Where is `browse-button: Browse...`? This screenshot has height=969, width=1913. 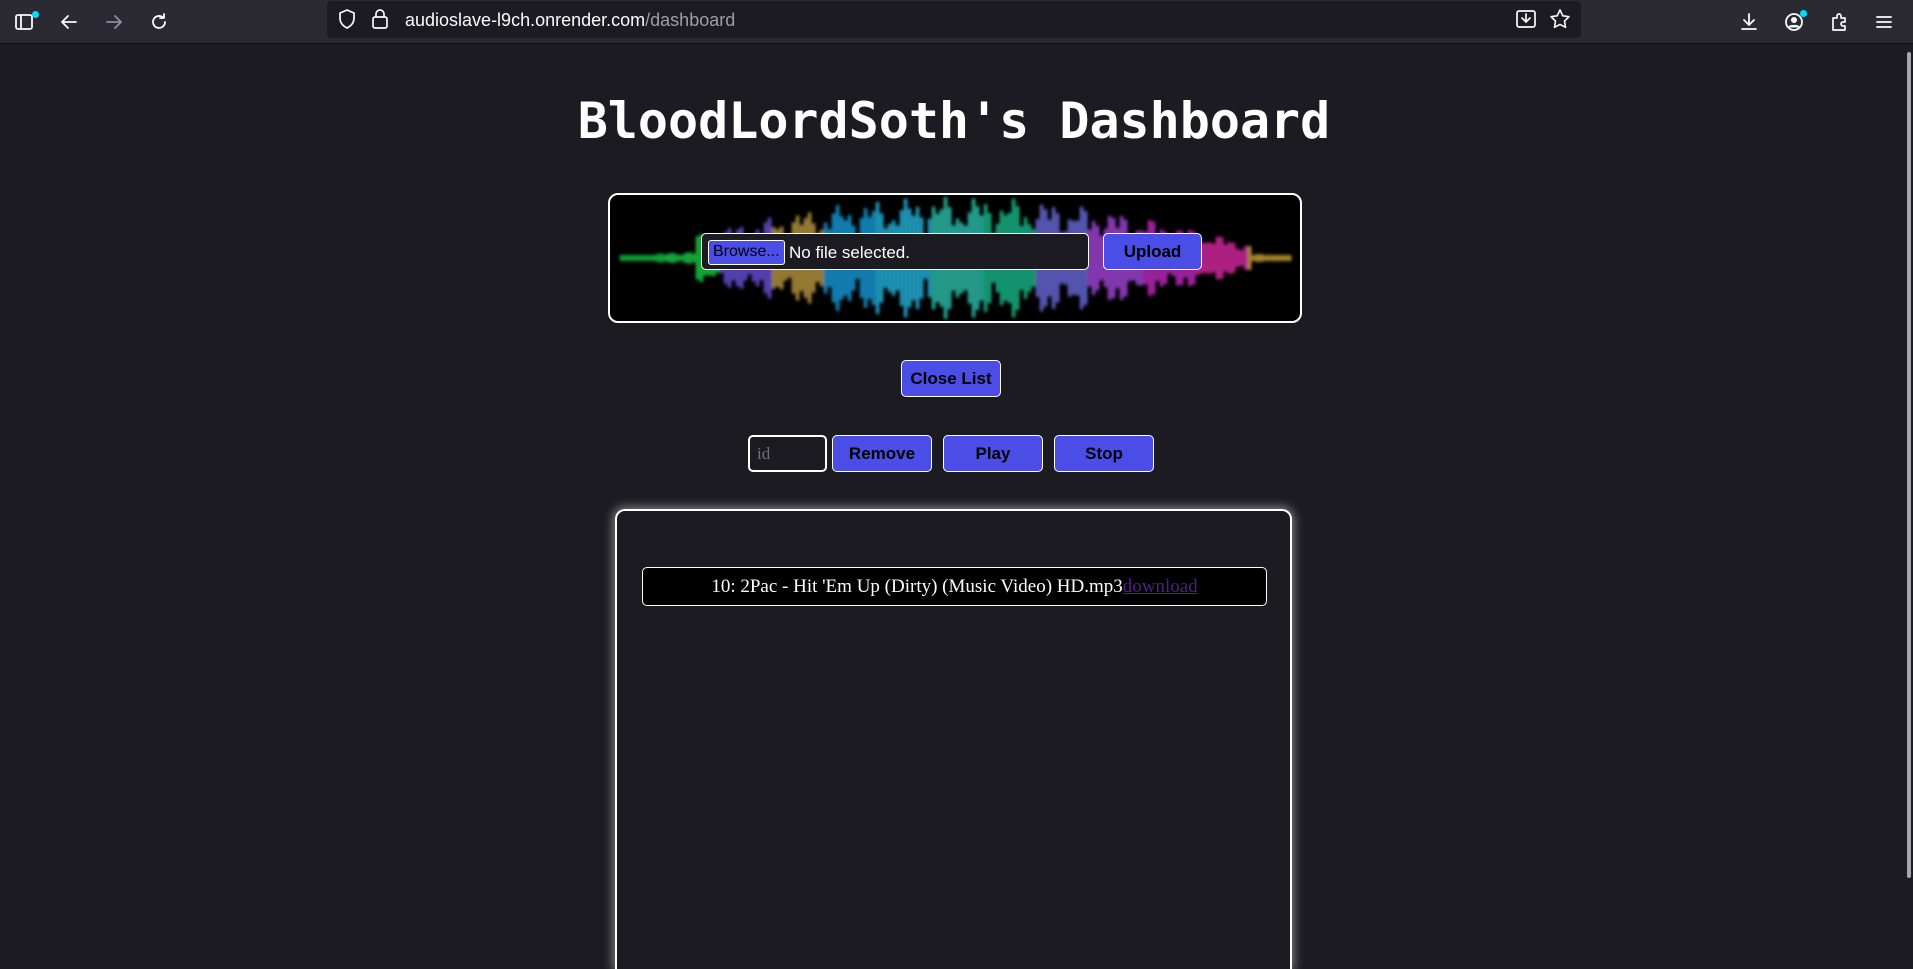
browse-button: Browse... is located at coordinates (746, 252).